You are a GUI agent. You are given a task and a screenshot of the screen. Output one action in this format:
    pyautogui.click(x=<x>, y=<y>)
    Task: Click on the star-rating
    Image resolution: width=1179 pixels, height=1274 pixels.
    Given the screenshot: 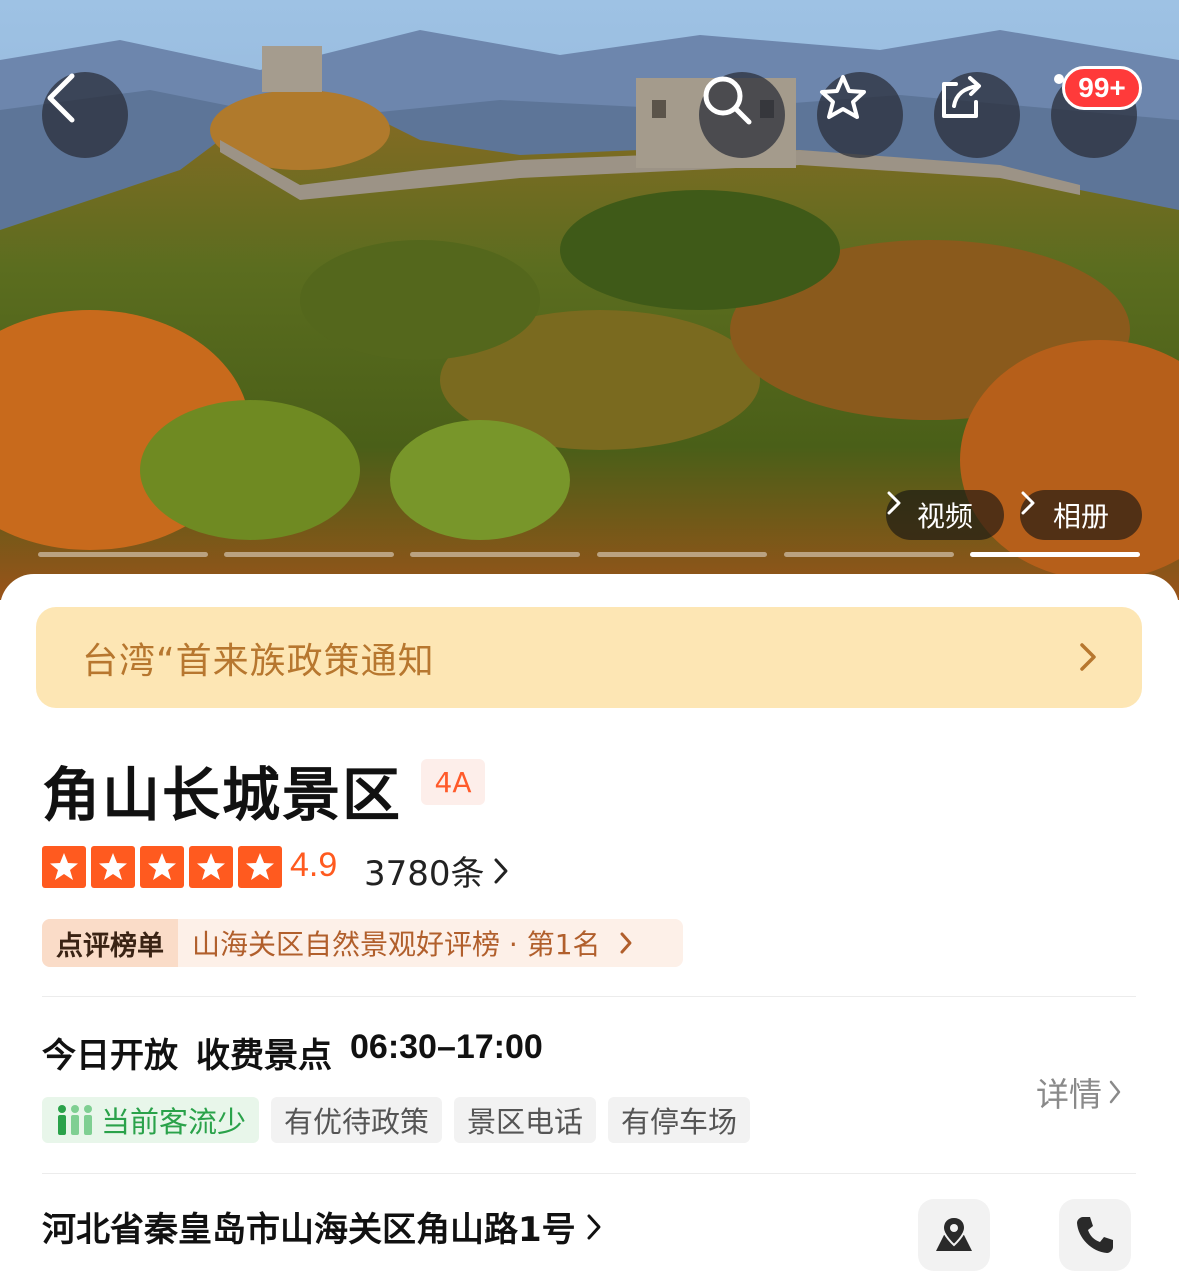 What is the action you would take?
    pyautogui.click(x=162, y=867)
    